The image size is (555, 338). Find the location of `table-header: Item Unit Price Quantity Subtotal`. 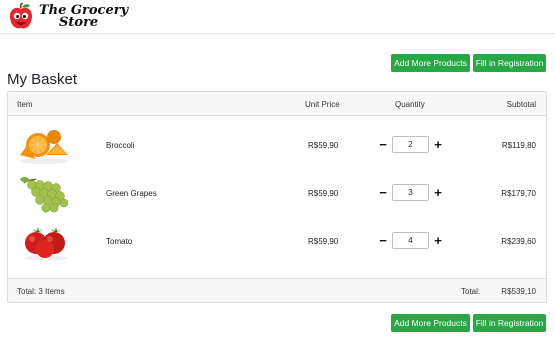

table-header: Item Unit Price Quantity Subtotal is located at coordinates (277, 104).